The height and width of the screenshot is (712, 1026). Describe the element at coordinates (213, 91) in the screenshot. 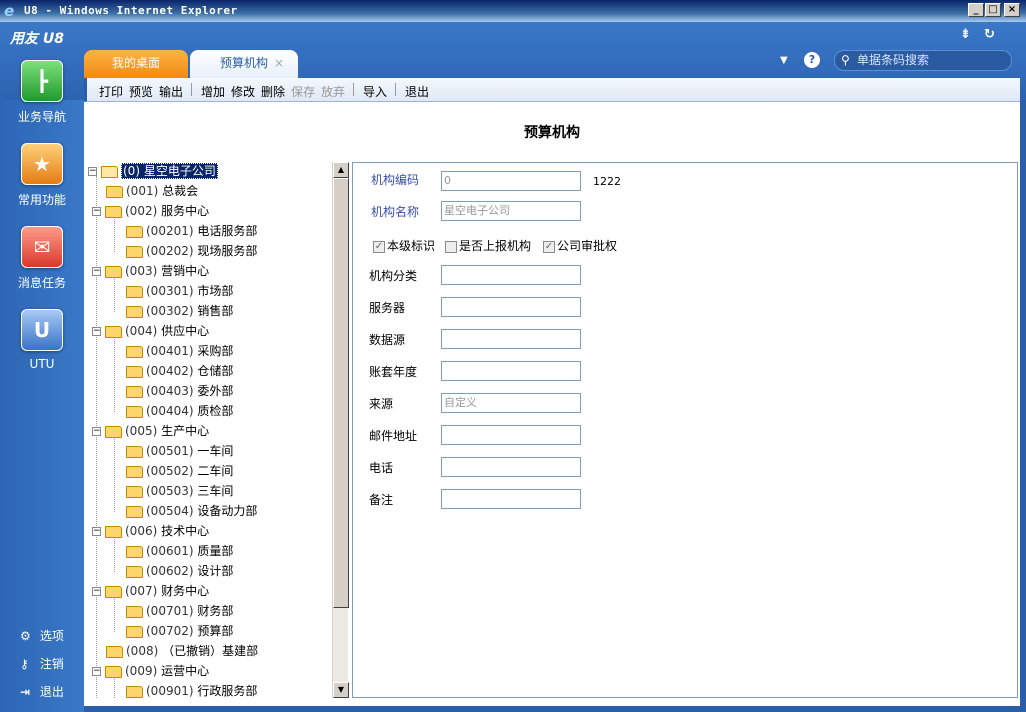

I see `add-button: 增加` at that location.